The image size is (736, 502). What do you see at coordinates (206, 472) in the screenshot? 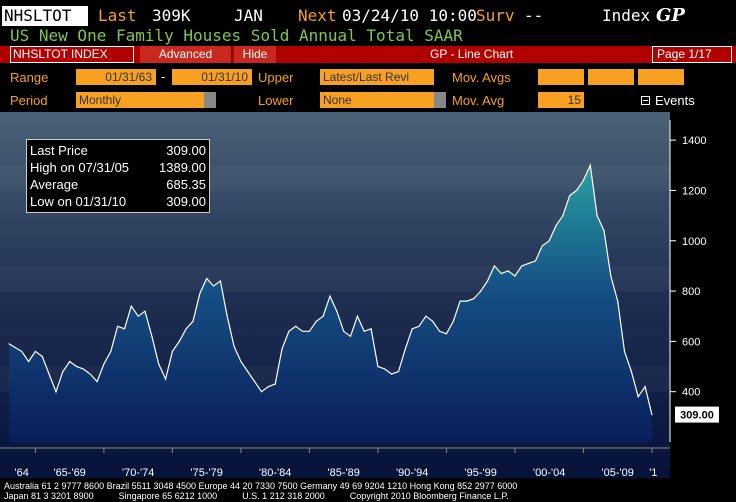
I see `x-tick-label: '75-'79` at bounding box center [206, 472].